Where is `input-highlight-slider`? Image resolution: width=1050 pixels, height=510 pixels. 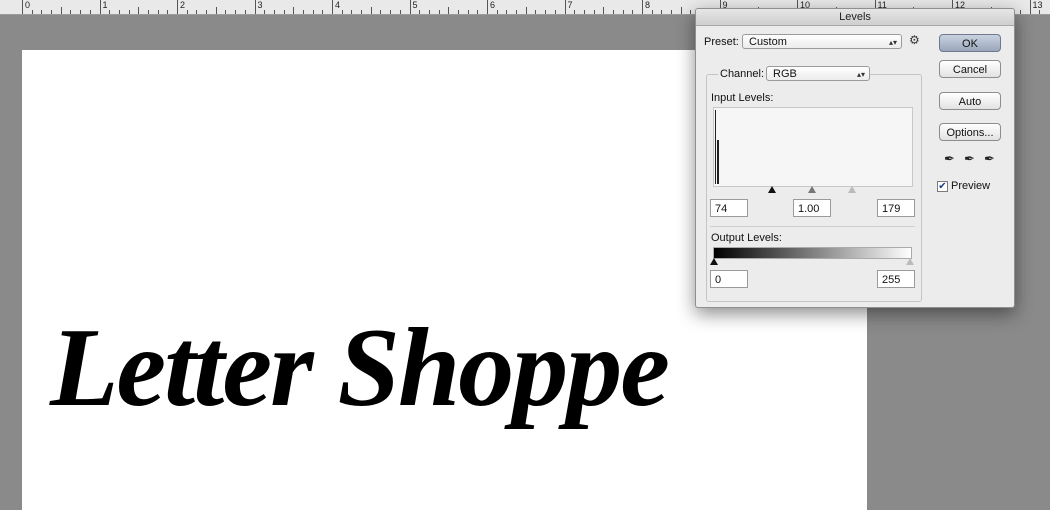
input-highlight-slider is located at coordinates (852, 189).